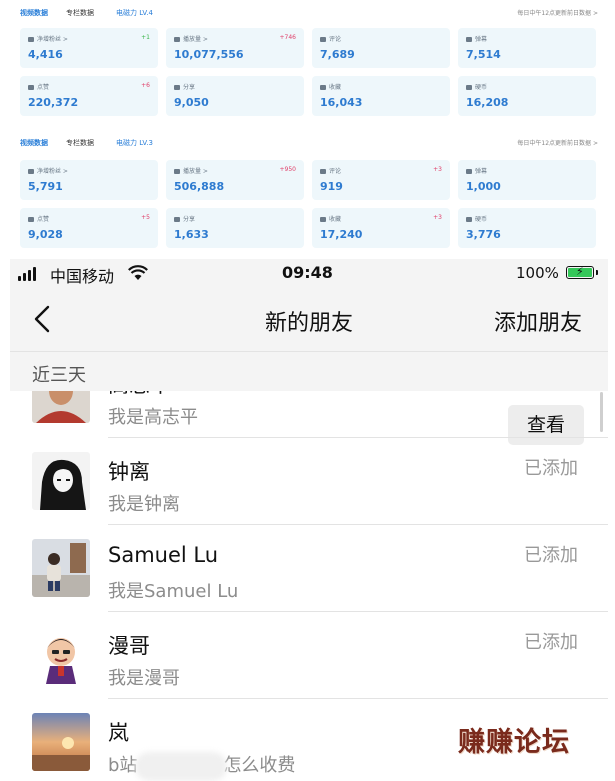  I want to click on stat-value: 5,791, so click(45, 186).